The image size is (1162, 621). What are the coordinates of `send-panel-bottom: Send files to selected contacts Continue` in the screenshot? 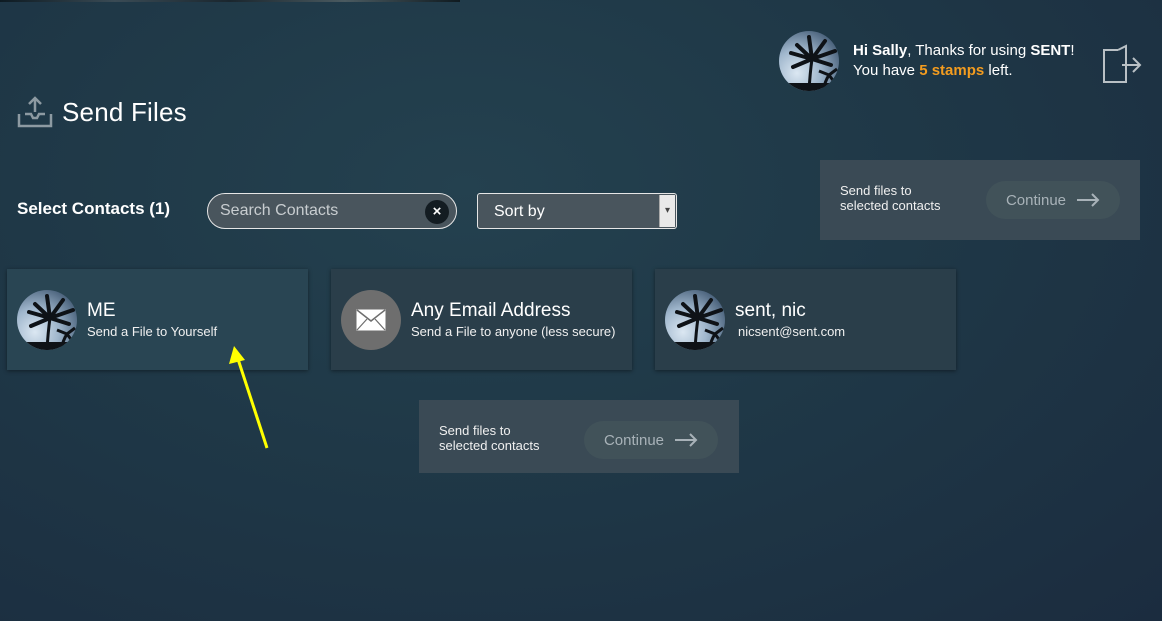 It's located at (579, 436).